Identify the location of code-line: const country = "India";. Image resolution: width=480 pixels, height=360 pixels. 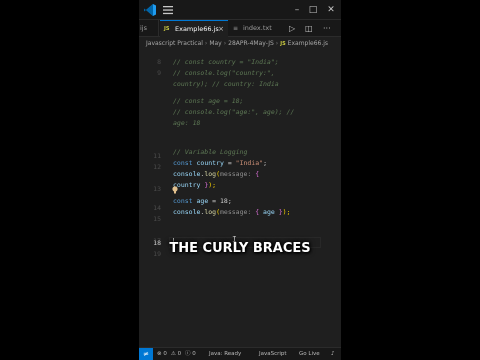
(220, 163).